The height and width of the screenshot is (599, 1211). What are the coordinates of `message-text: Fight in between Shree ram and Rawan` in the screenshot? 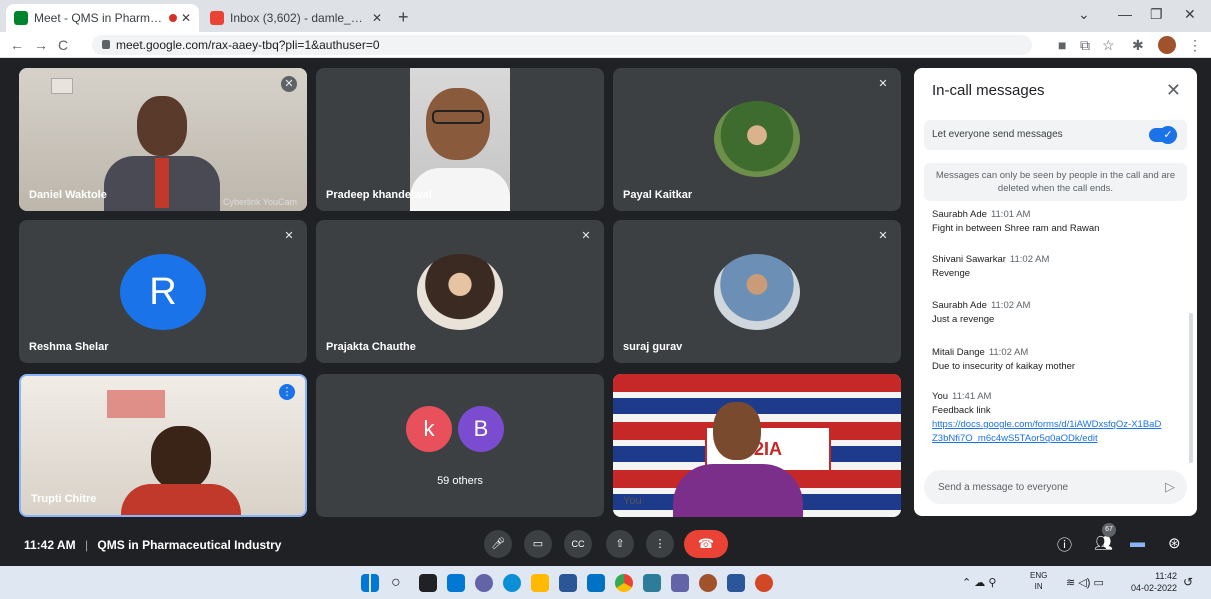 It's located at (1016, 228).